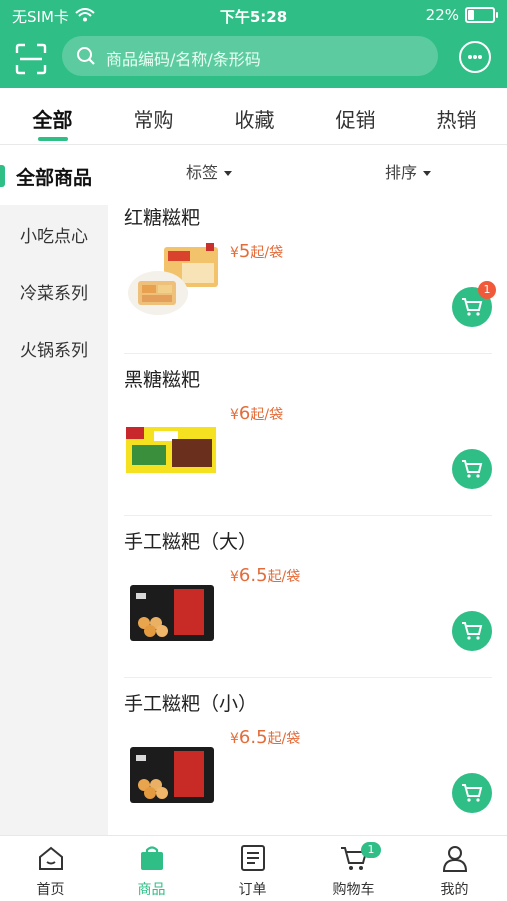  Describe the element at coordinates (51, 858) in the screenshot. I see `home-icon` at that location.